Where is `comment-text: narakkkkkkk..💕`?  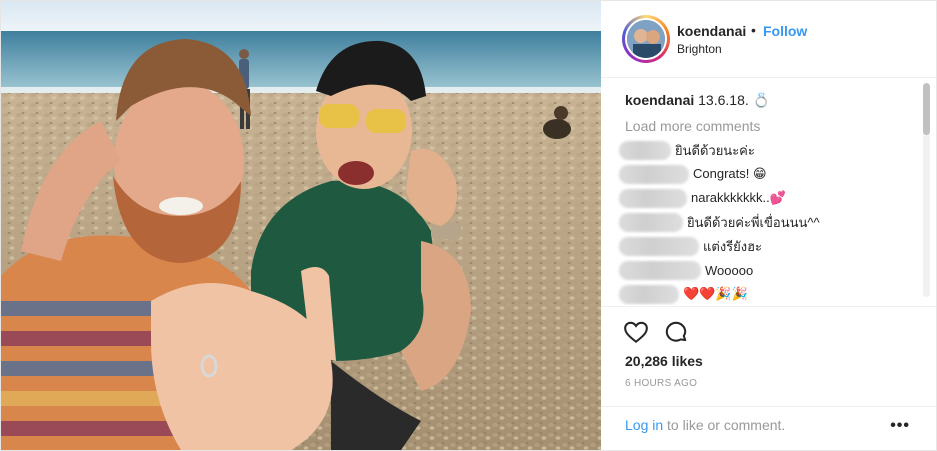
comment-text: narakkkkkkk..💕 is located at coordinates (738, 197).